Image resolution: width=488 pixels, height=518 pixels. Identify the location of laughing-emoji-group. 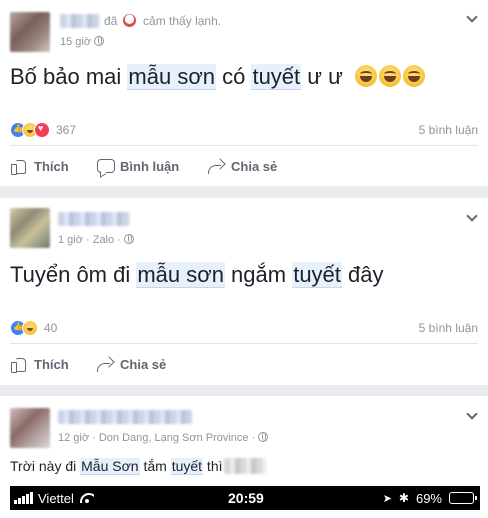
(390, 79).